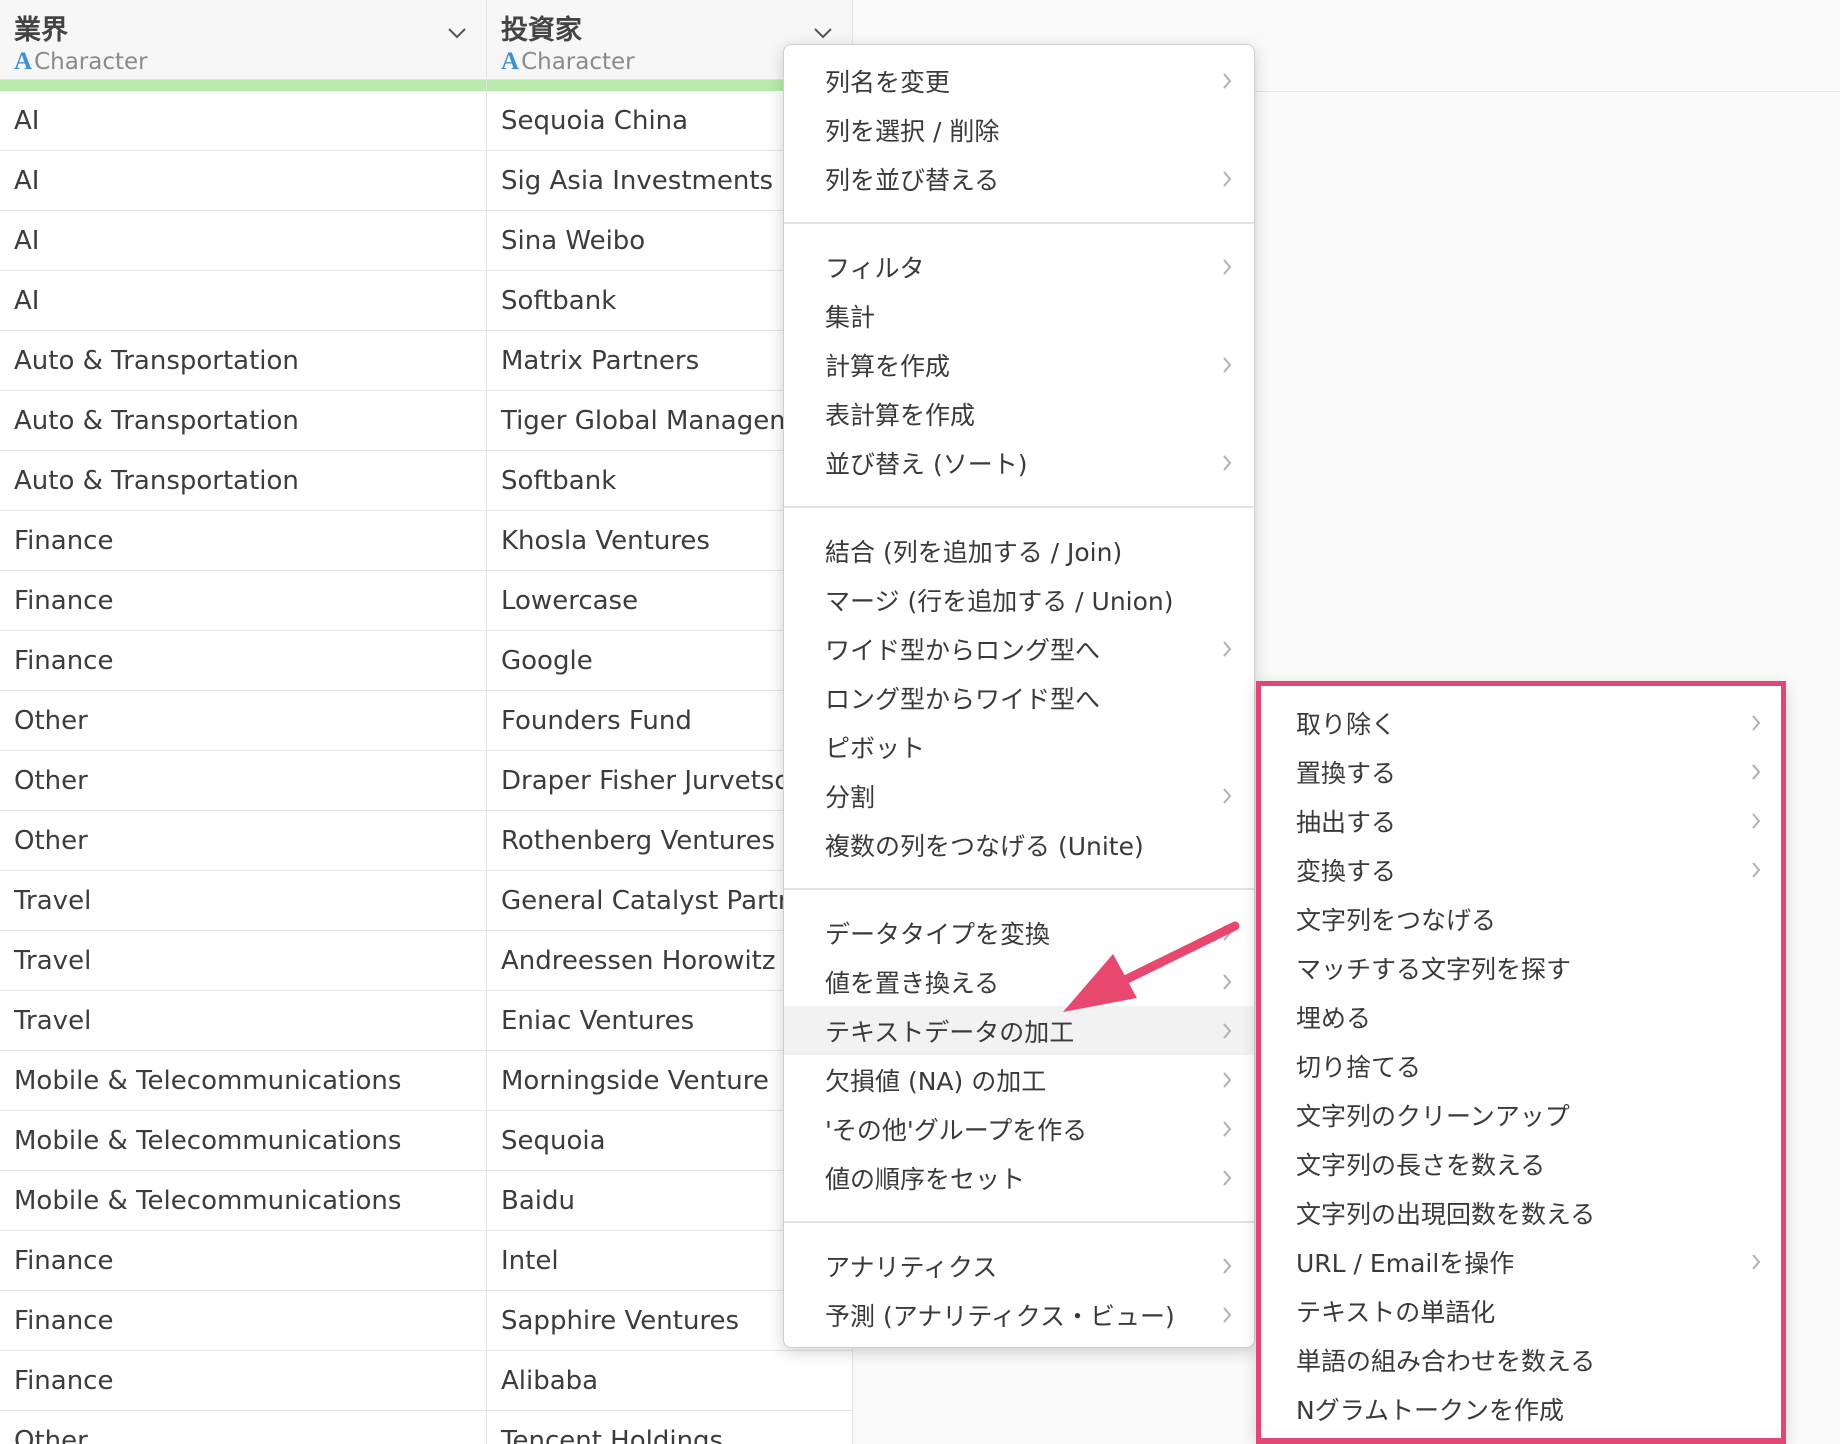  Describe the element at coordinates (912, 983) in the screenshot. I see `menu-item-label: 値を置き換える` at that location.